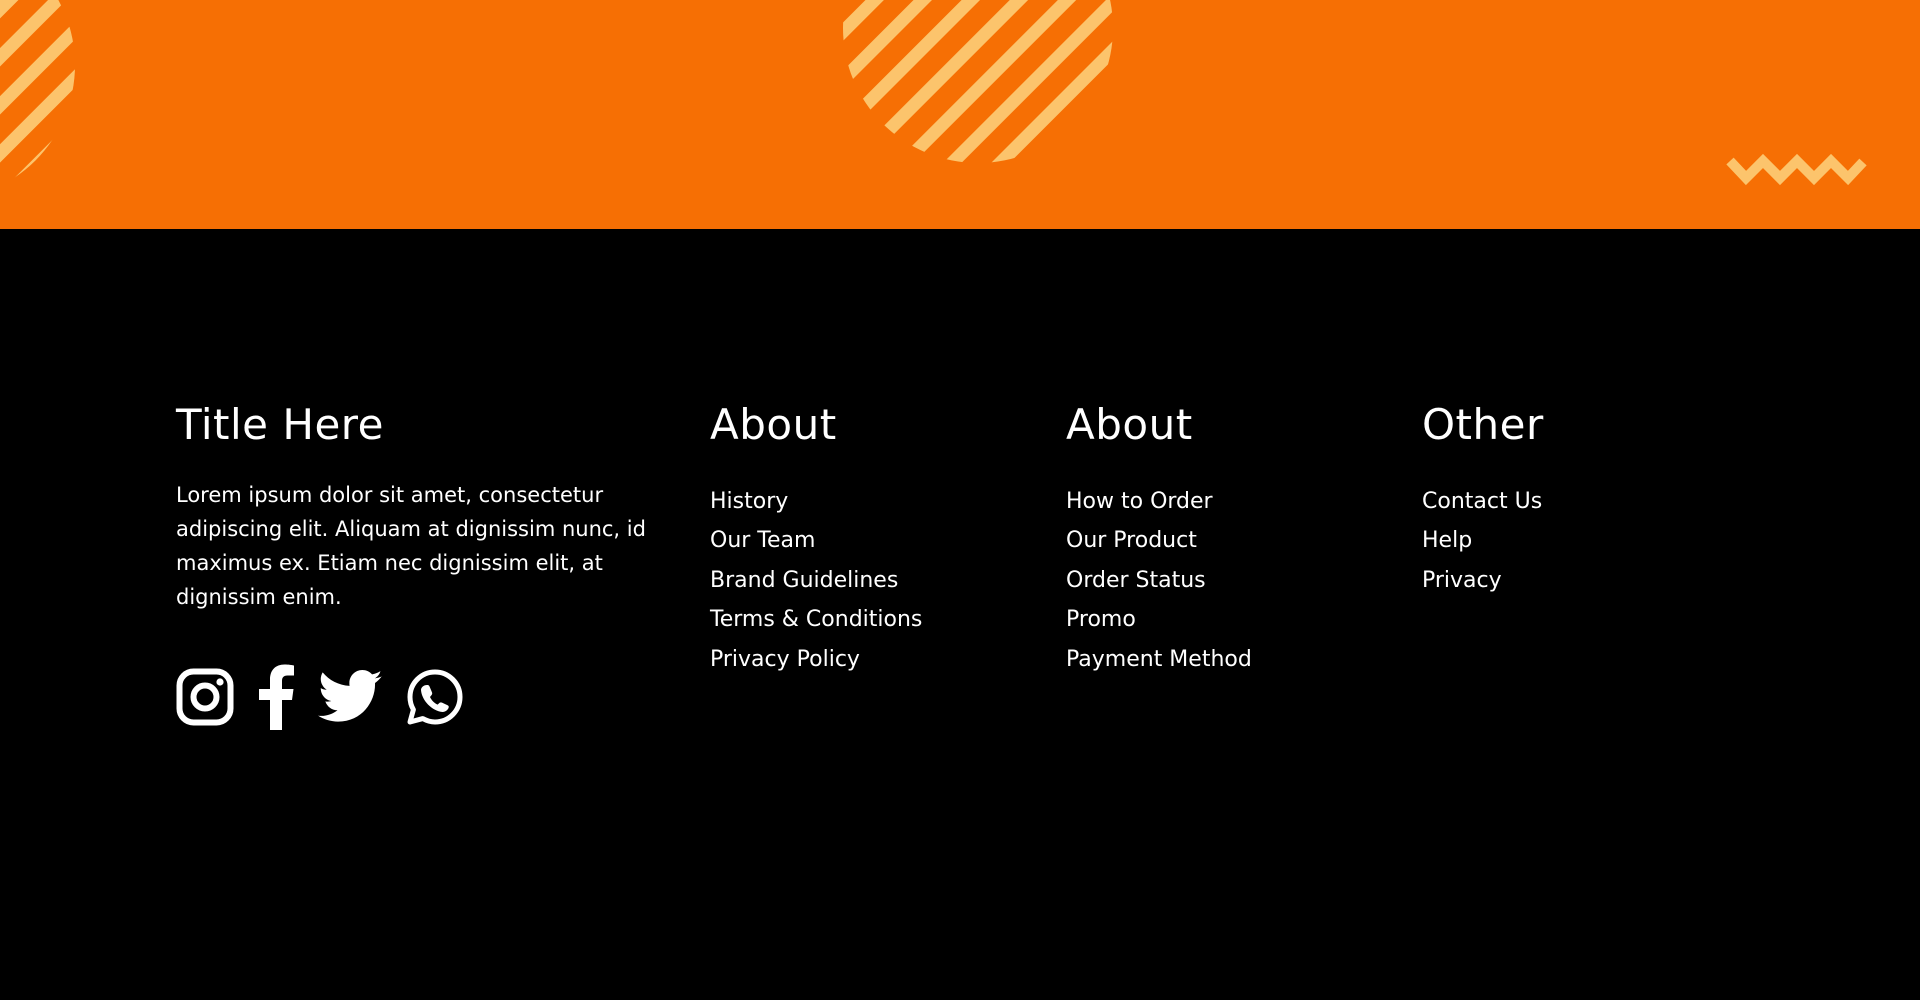 The image size is (1920, 1000). What do you see at coordinates (1462, 580) in the screenshot?
I see `footer-link-privacy: Privacy` at bounding box center [1462, 580].